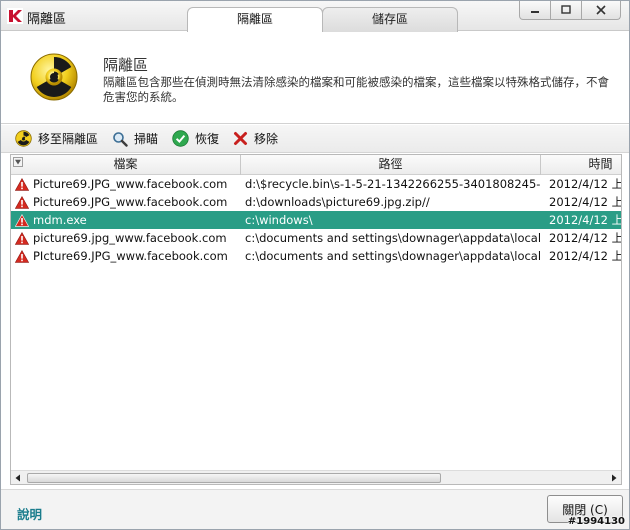 This screenshot has height=530, width=630. I want to click on restore-label: 恢復, so click(207, 139).